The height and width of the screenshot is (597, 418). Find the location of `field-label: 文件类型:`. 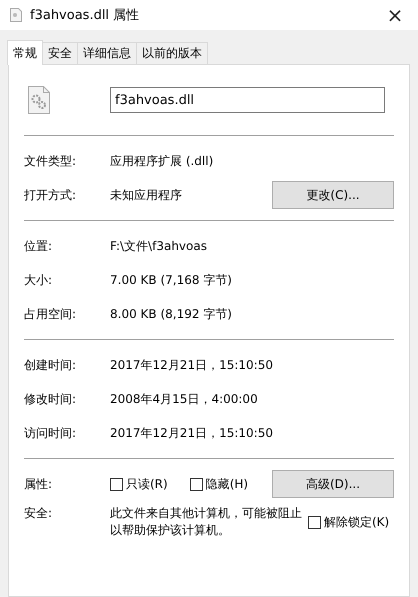

field-label: 文件类型: is located at coordinates (51, 161).